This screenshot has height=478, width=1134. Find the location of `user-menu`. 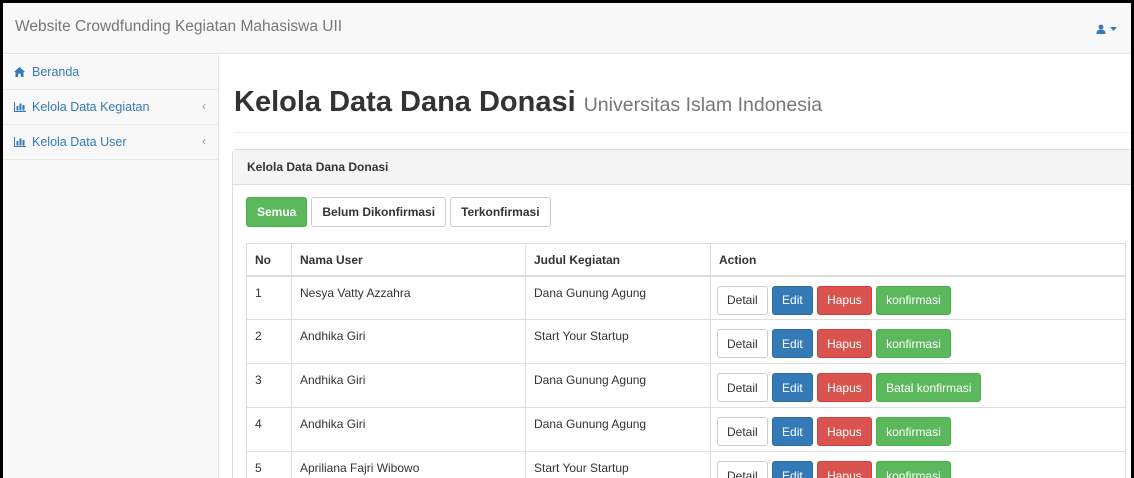

user-menu is located at coordinates (1106, 29).